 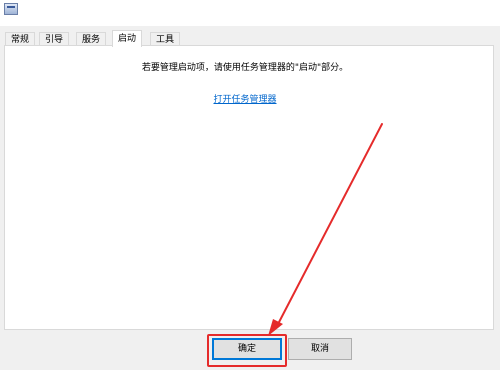 I want to click on tab-startup: 启动, so click(x=127, y=38).